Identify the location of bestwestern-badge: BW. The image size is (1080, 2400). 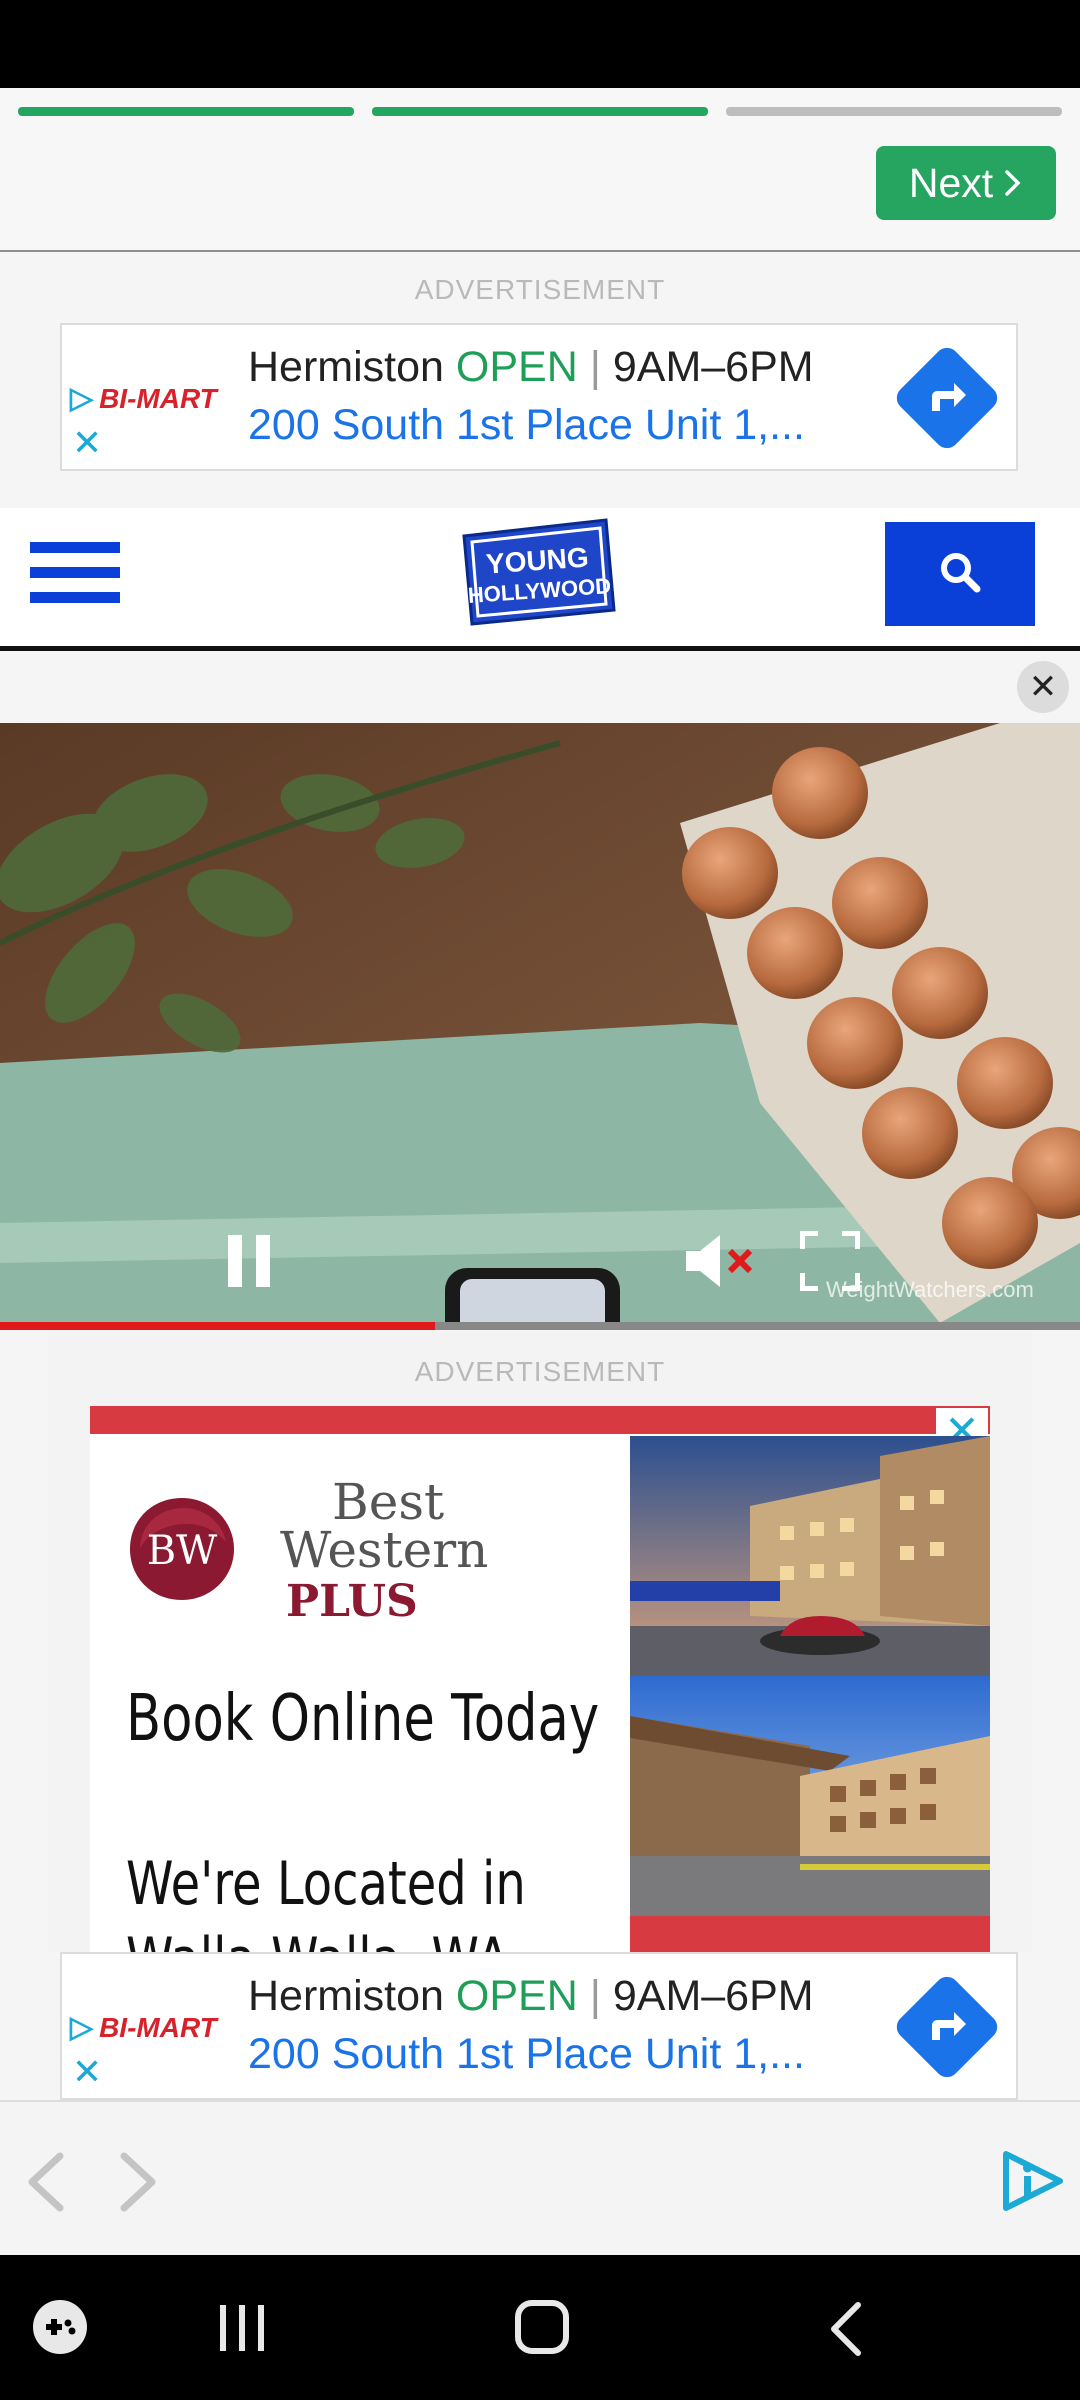
(182, 1549).